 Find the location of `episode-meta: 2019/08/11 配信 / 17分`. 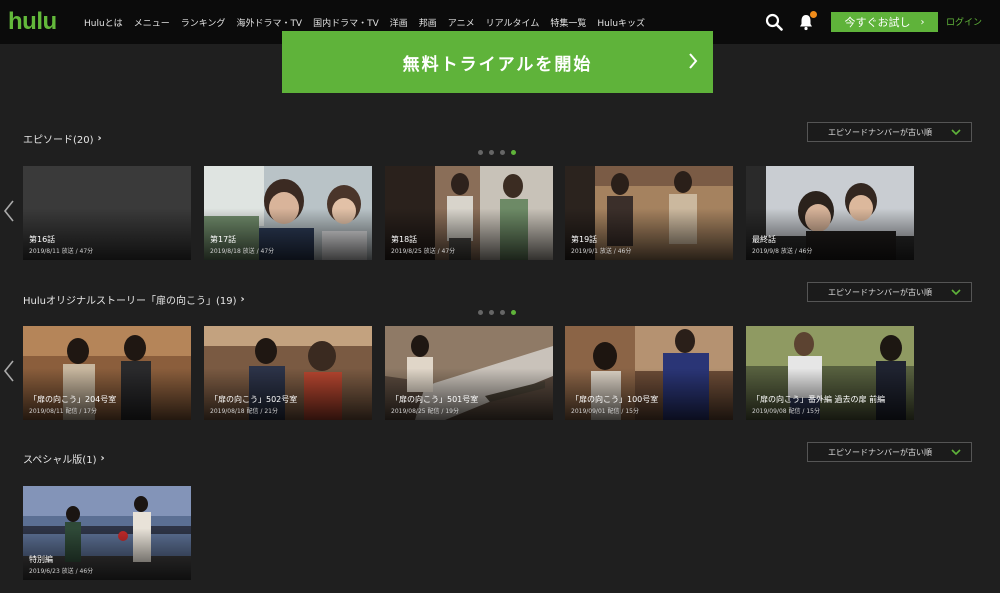

episode-meta: 2019/08/11 配信 / 17分 is located at coordinates (63, 411).